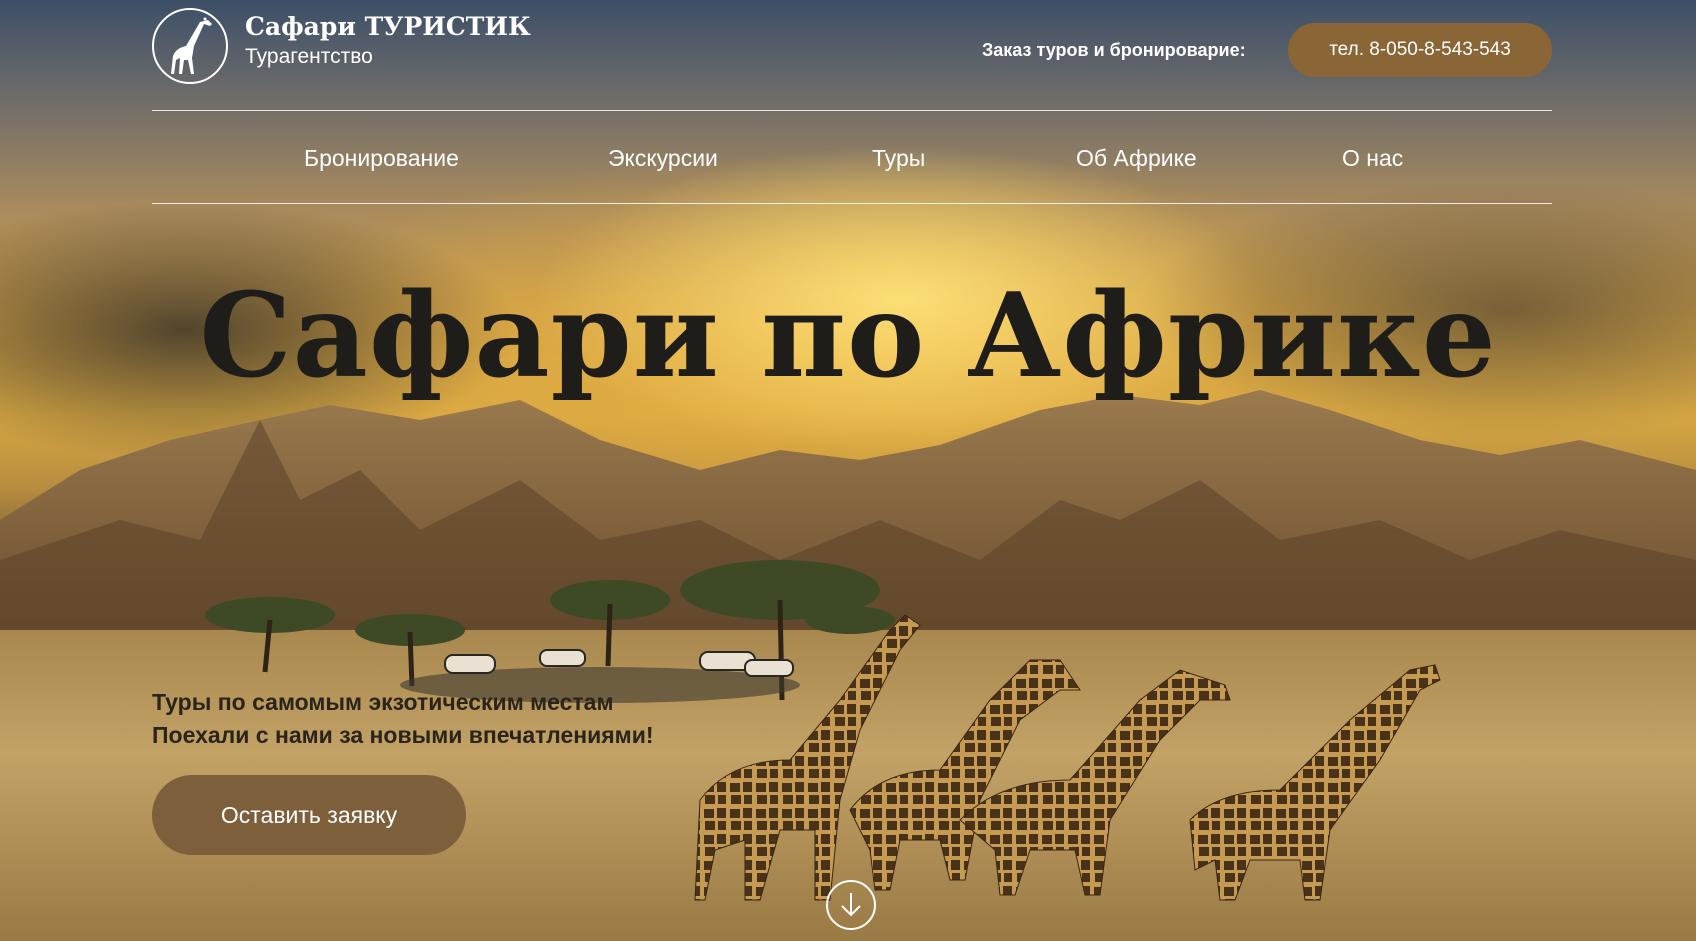  I want to click on brand-subtitle: Турагентство, so click(309, 56).